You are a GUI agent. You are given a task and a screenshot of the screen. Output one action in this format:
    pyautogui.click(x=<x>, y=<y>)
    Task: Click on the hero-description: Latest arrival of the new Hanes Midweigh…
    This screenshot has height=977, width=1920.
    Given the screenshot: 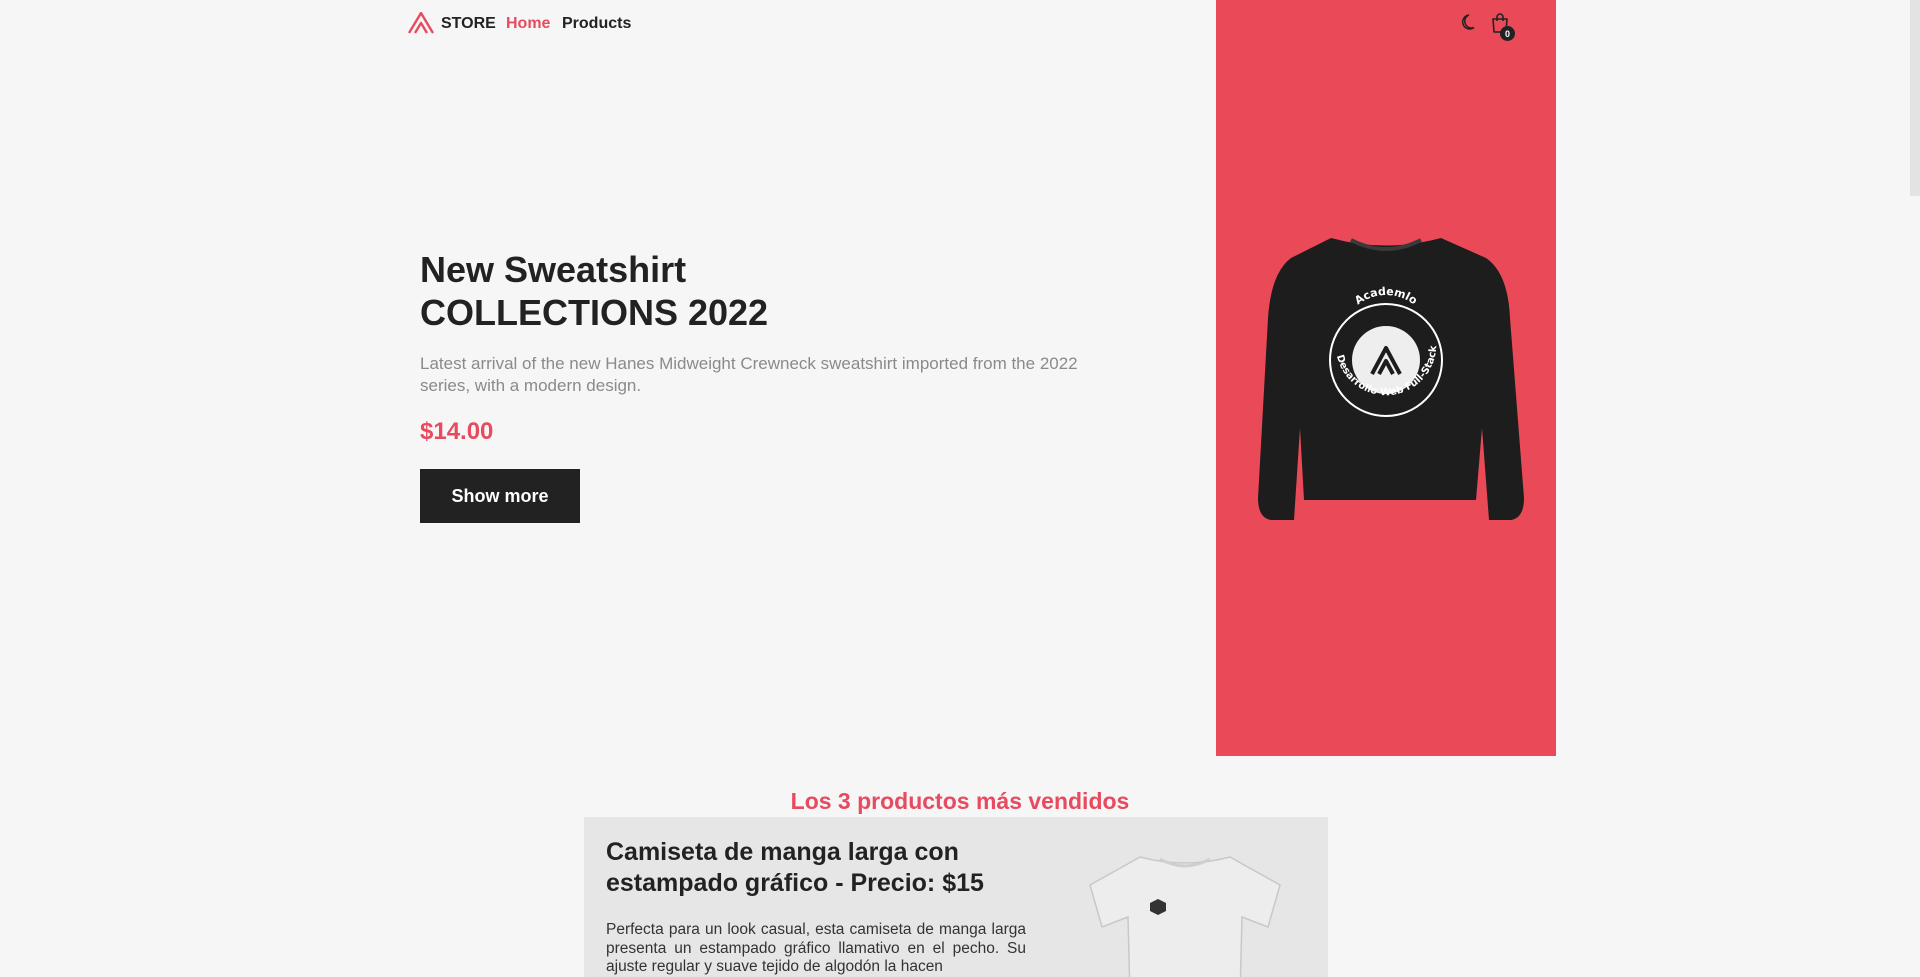 What is the action you would take?
    pyautogui.click(x=749, y=374)
    